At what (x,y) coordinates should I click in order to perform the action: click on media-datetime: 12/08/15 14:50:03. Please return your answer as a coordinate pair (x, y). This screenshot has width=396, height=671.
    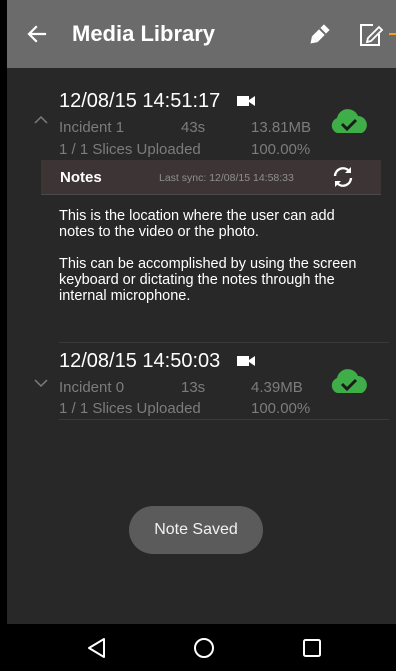
    Looking at the image, I should click on (140, 361).